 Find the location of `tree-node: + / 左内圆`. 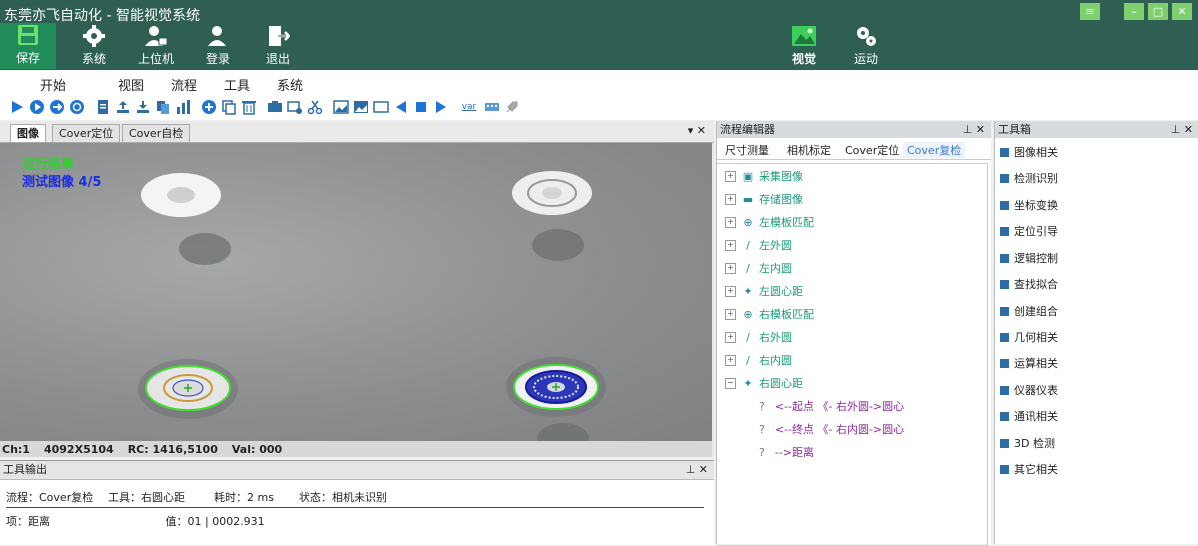

tree-node: + / 左内圆 is located at coordinates (758, 268).